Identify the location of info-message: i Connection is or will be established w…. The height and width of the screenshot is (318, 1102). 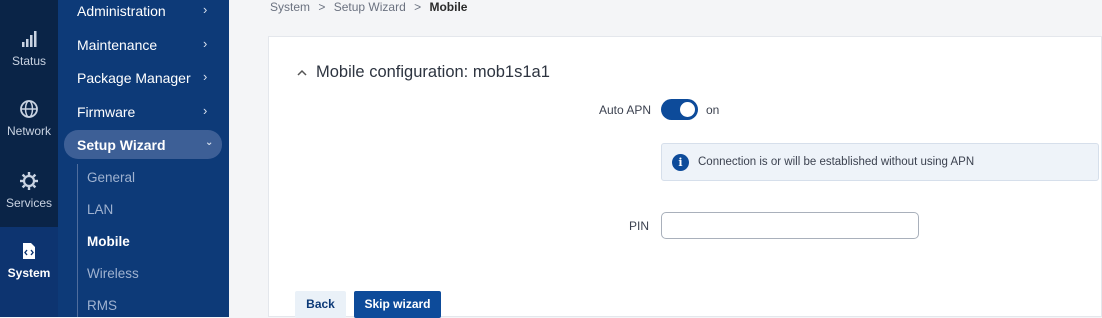
(880, 162).